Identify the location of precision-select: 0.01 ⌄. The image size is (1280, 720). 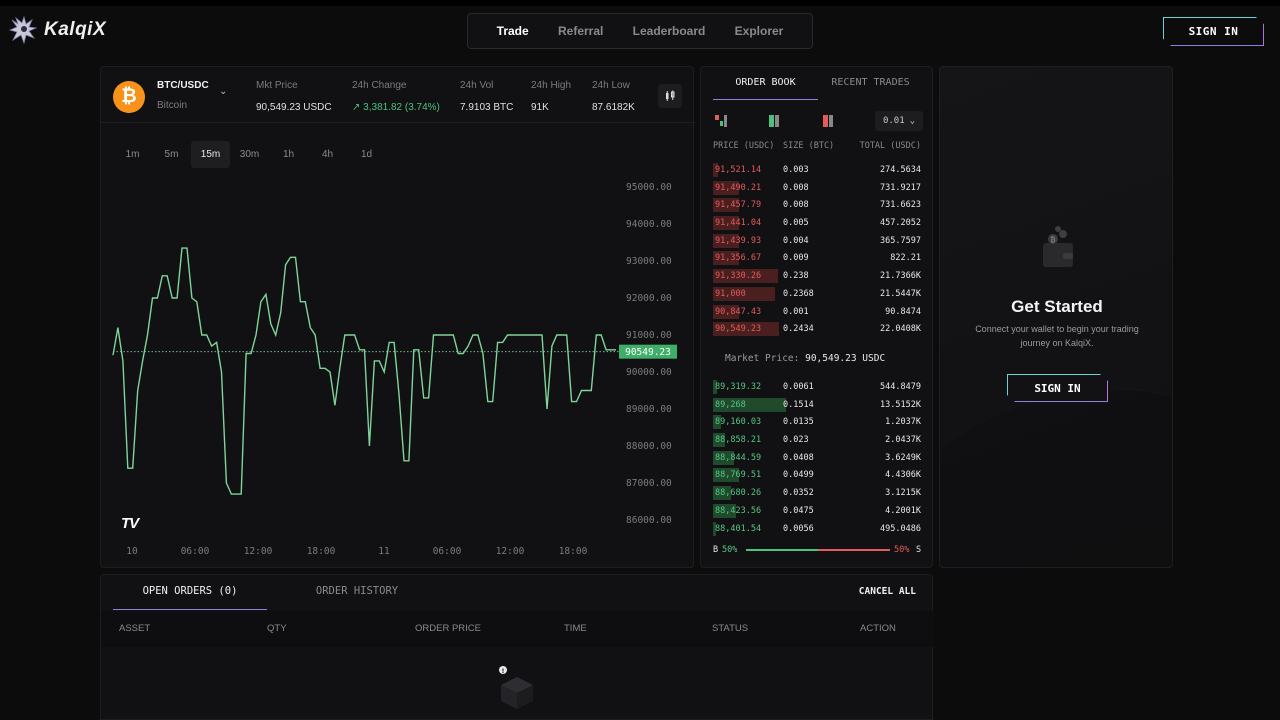
(899, 121).